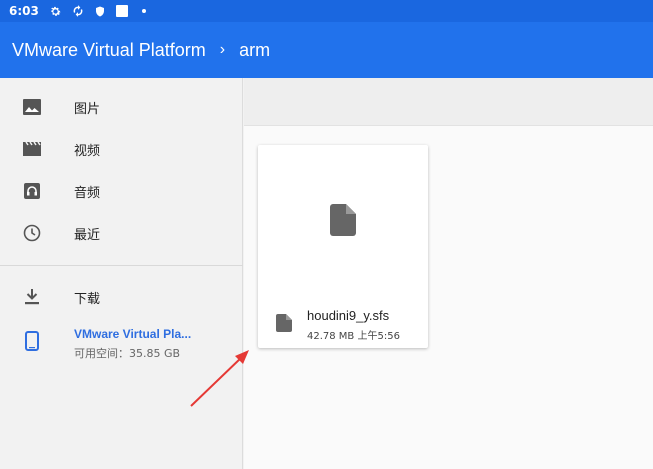 Image resolution: width=653 pixels, height=469 pixels. I want to click on content-toolbar, so click(448, 102).